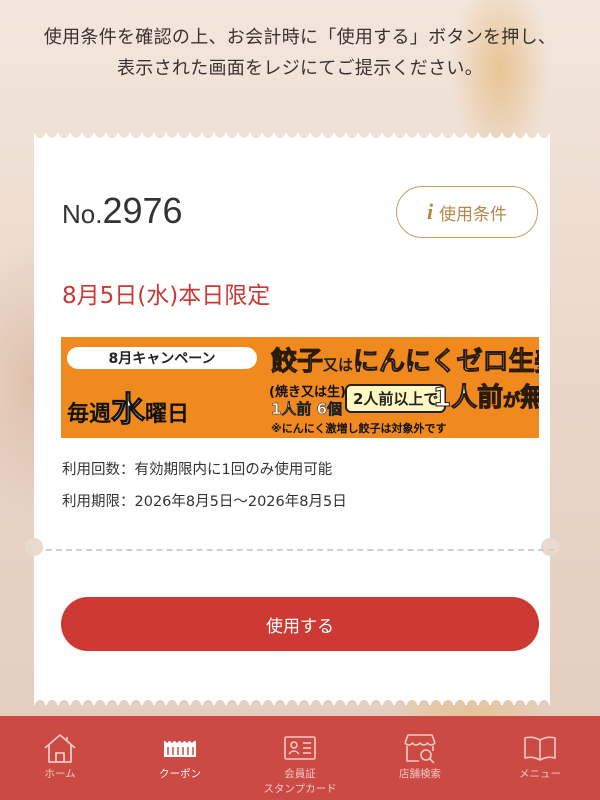 The height and width of the screenshot is (800, 600). I want to click on tab-member-card-label-1: 会員証, so click(300, 774).